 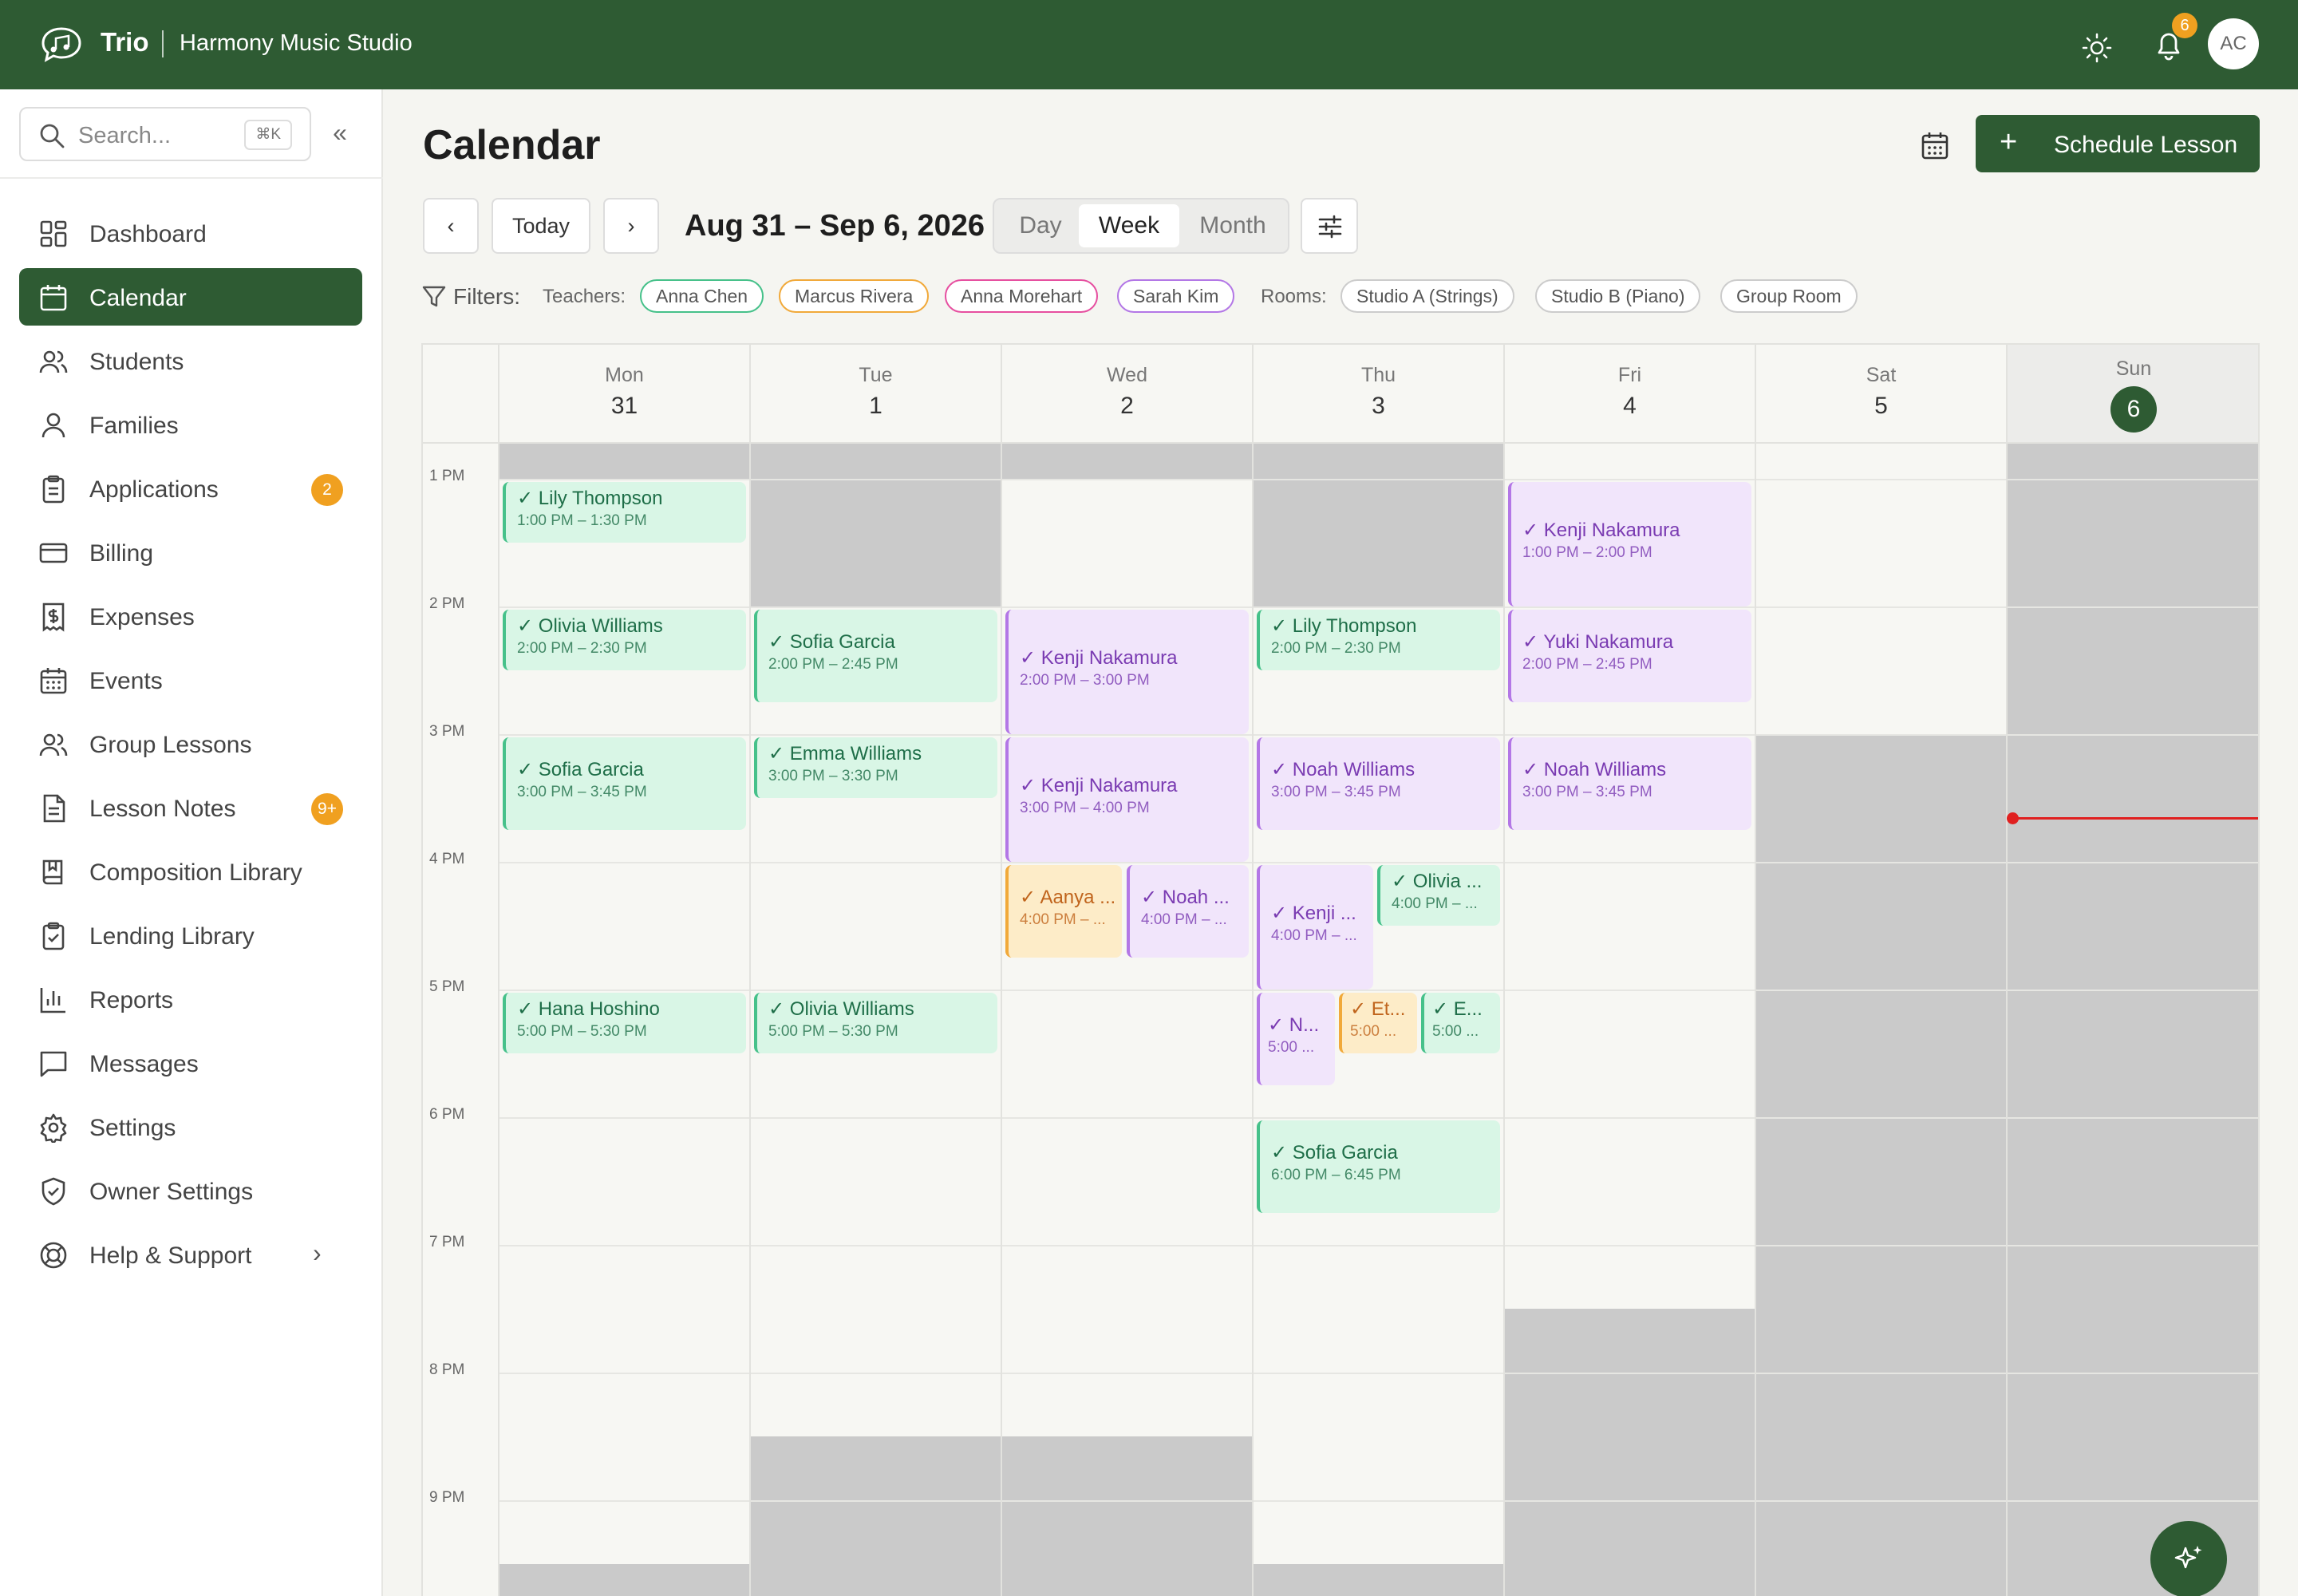 I want to click on event-title: ✓ Yuki Nakamura, so click(x=1598, y=642).